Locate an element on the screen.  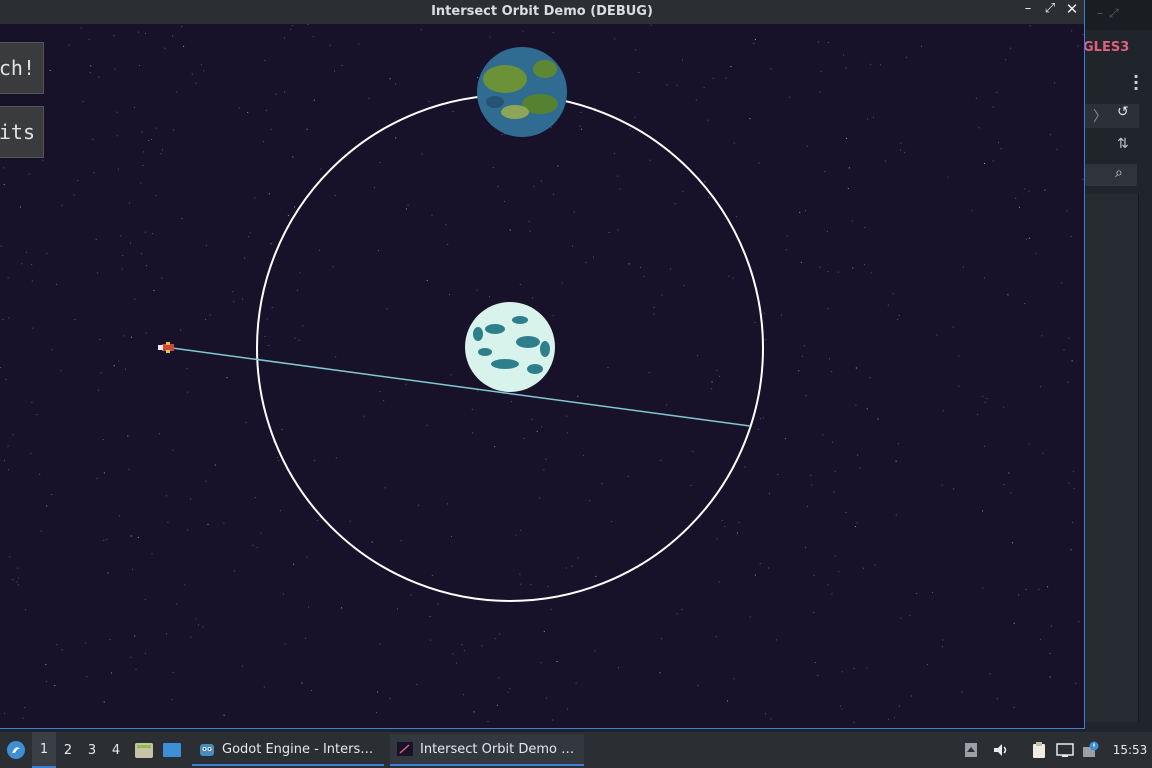
maximize-button: ⤢ is located at coordinates (1050, 11).